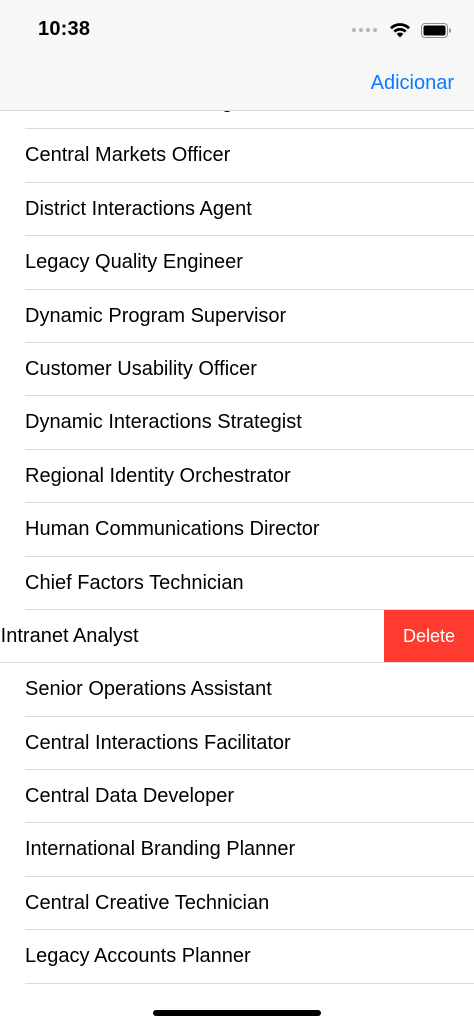  I want to click on row-label: Senior Operations Assistant, so click(148, 689).